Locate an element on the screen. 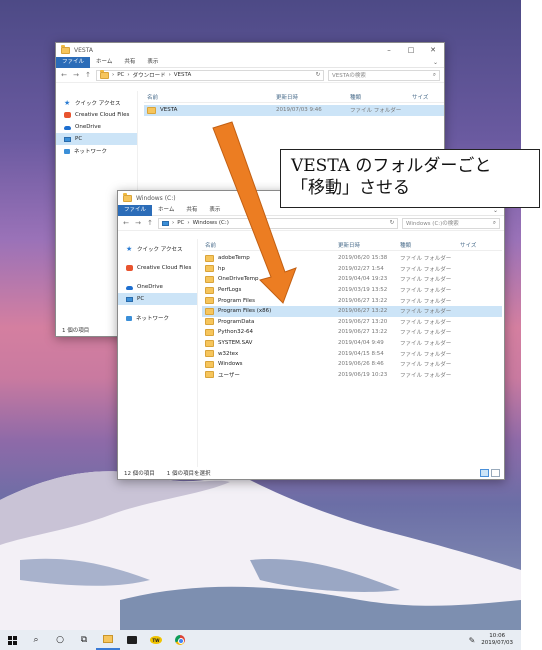 This screenshot has height=650, width=542. clock-time: 10:06 is located at coordinates (497, 636).